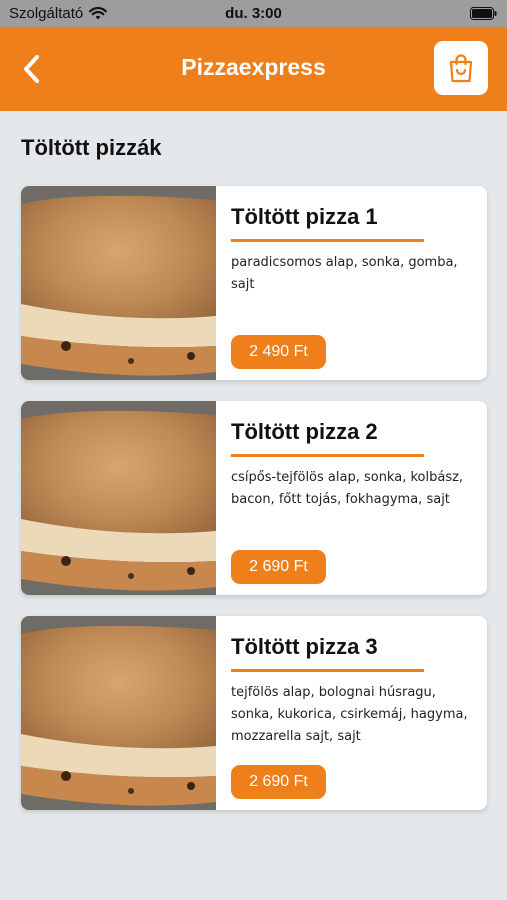 Image resolution: width=507 pixels, height=900 pixels. Describe the element at coordinates (304, 216) in the screenshot. I see `product-name: Töltött pizza 1` at that location.